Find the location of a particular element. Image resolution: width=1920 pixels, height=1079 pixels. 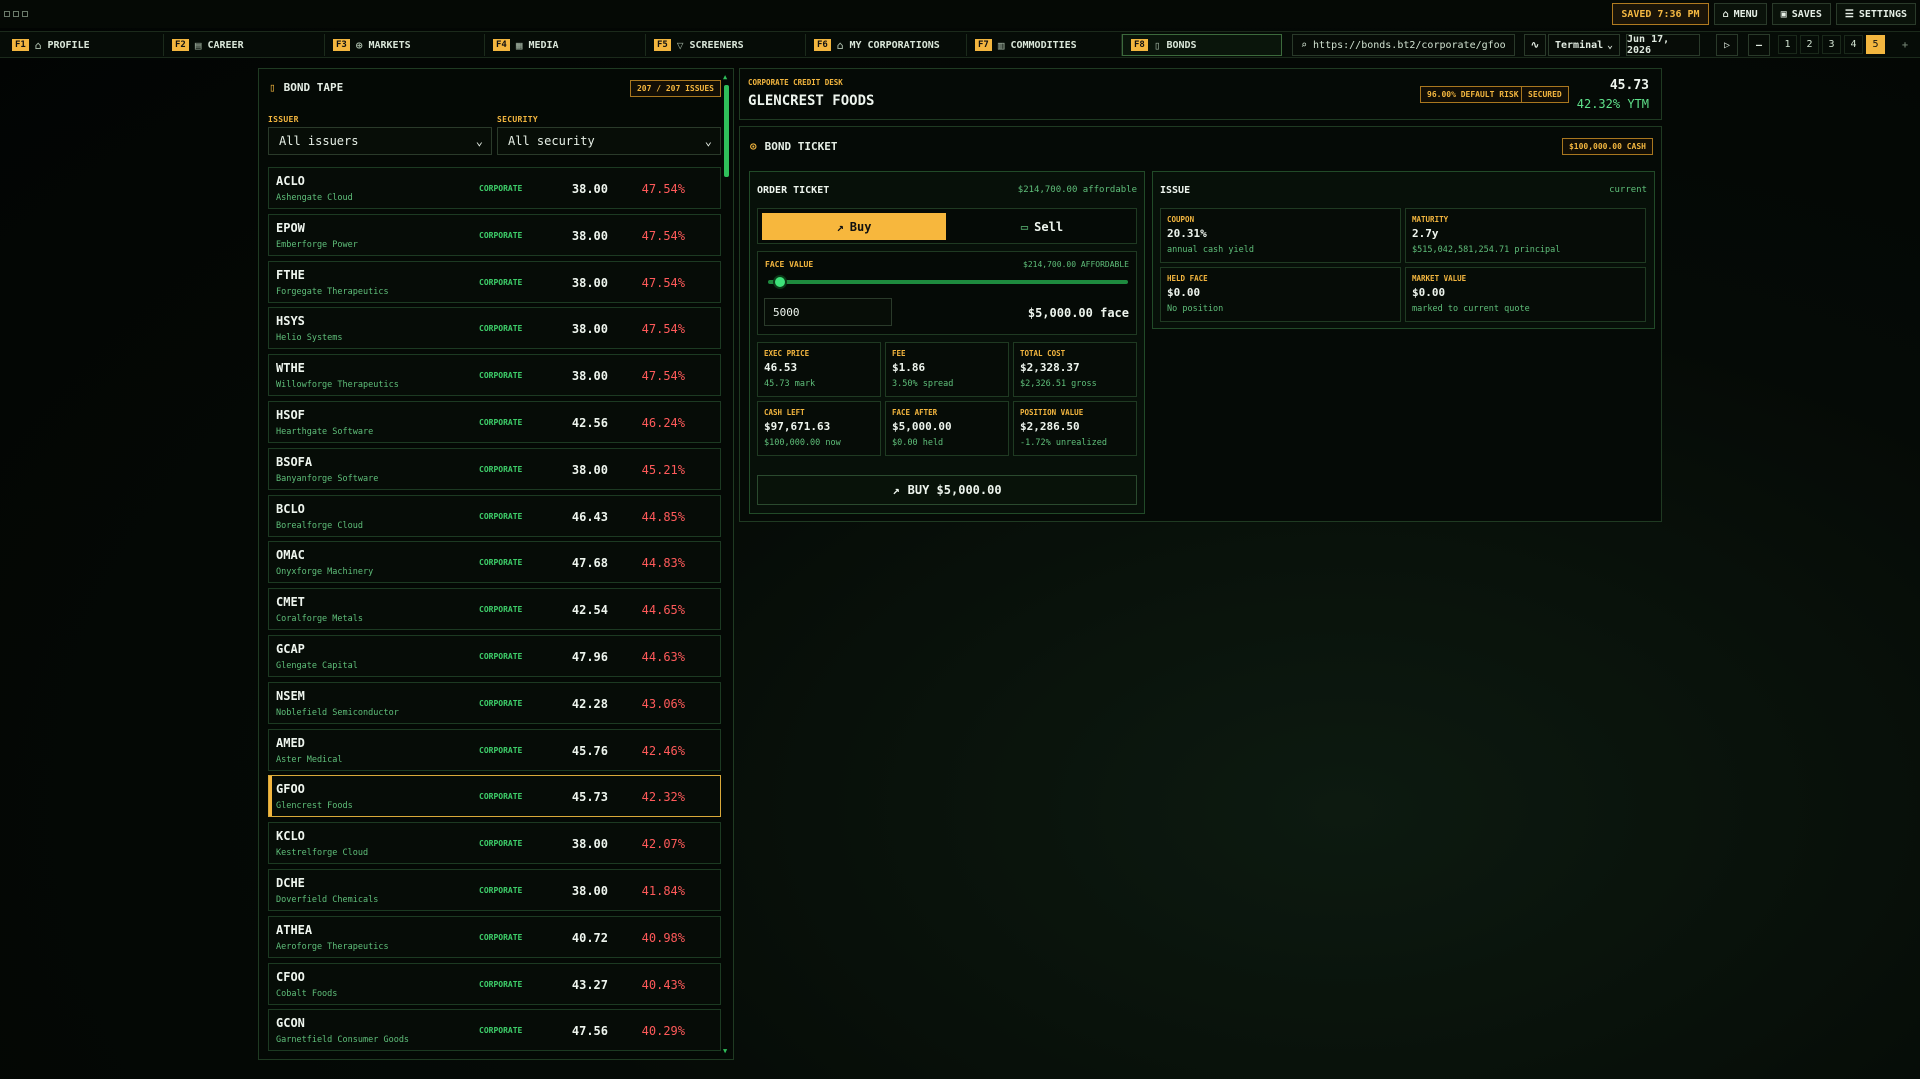

bond-issuer-name: Garnetfield Consumer Goods is located at coordinates (343, 1040).